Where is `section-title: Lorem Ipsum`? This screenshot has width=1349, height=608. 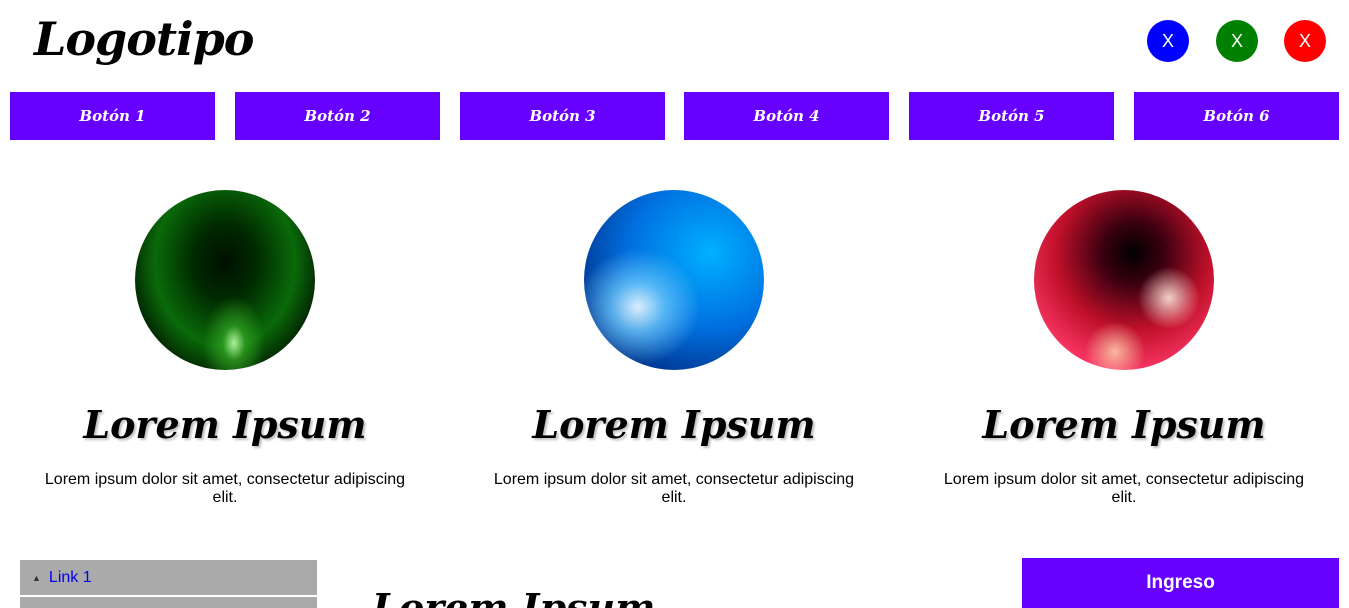
section-title: Lorem Ipsum is located at coordinates (514, 596).